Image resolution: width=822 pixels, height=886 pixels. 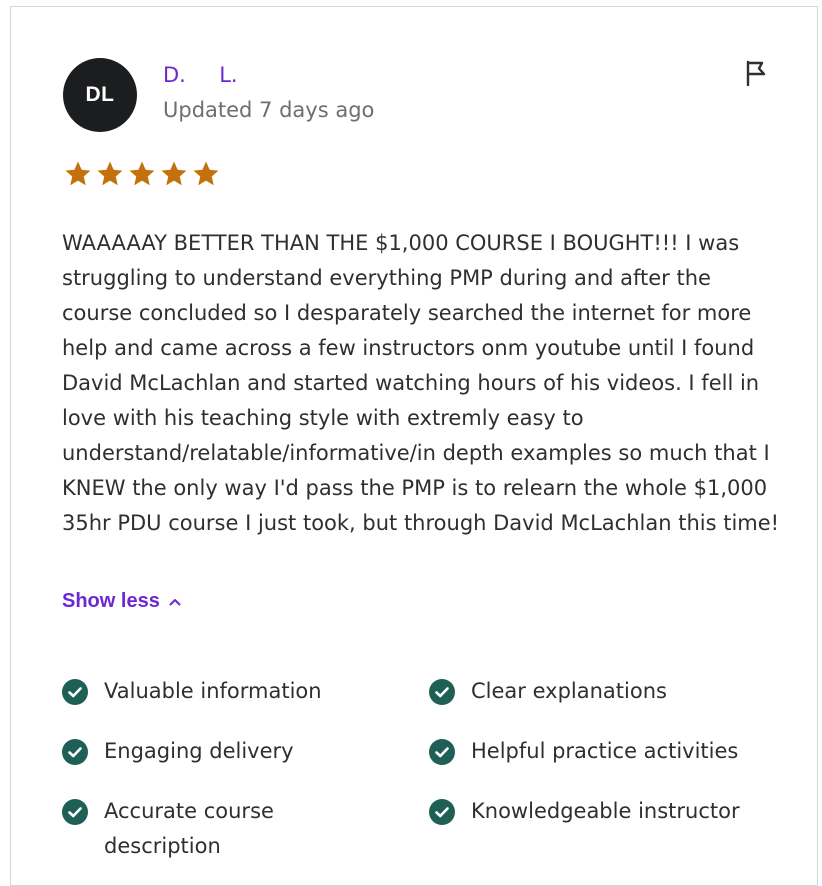 What do you see at coordinates (213, 691) in the screenshot?
I see `review-tag-label: Valuable information` at bounding box center [213, 691].